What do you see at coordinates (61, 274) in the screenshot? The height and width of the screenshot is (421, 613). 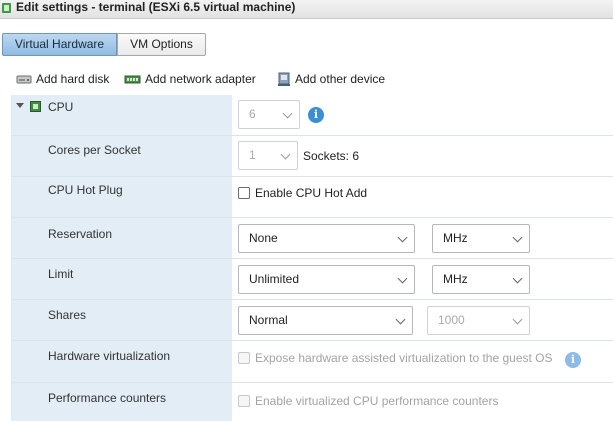 I see `limit-label: Limit` at bounding box center [61, 274].